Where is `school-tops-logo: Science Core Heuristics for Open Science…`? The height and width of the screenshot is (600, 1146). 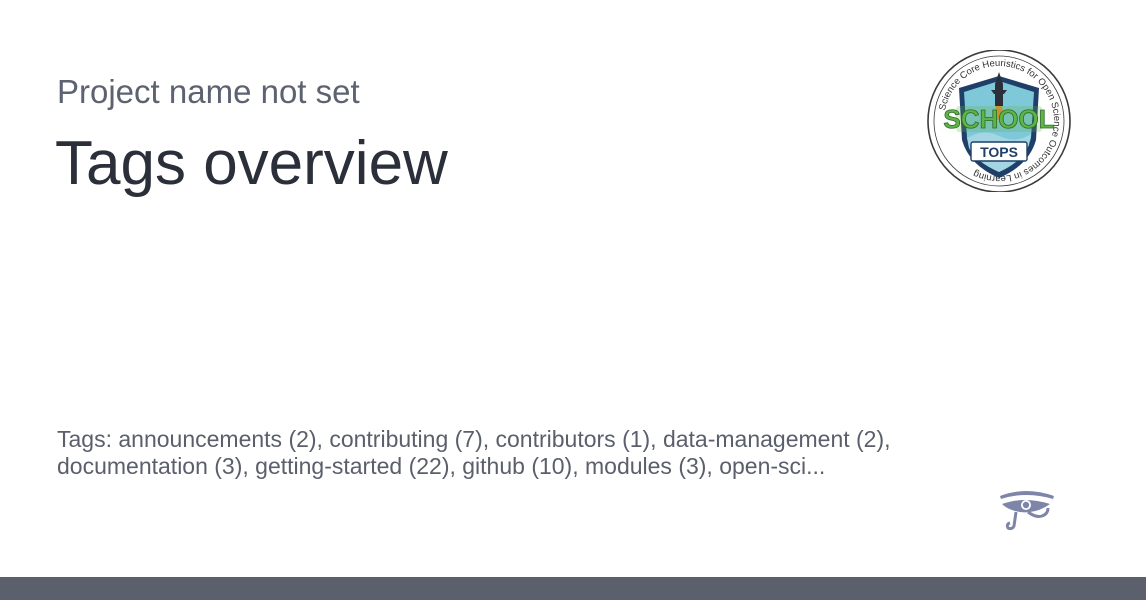 school-tops-logo: Science Core Heuristics for Open Science… is located at coordinates (999, 121).